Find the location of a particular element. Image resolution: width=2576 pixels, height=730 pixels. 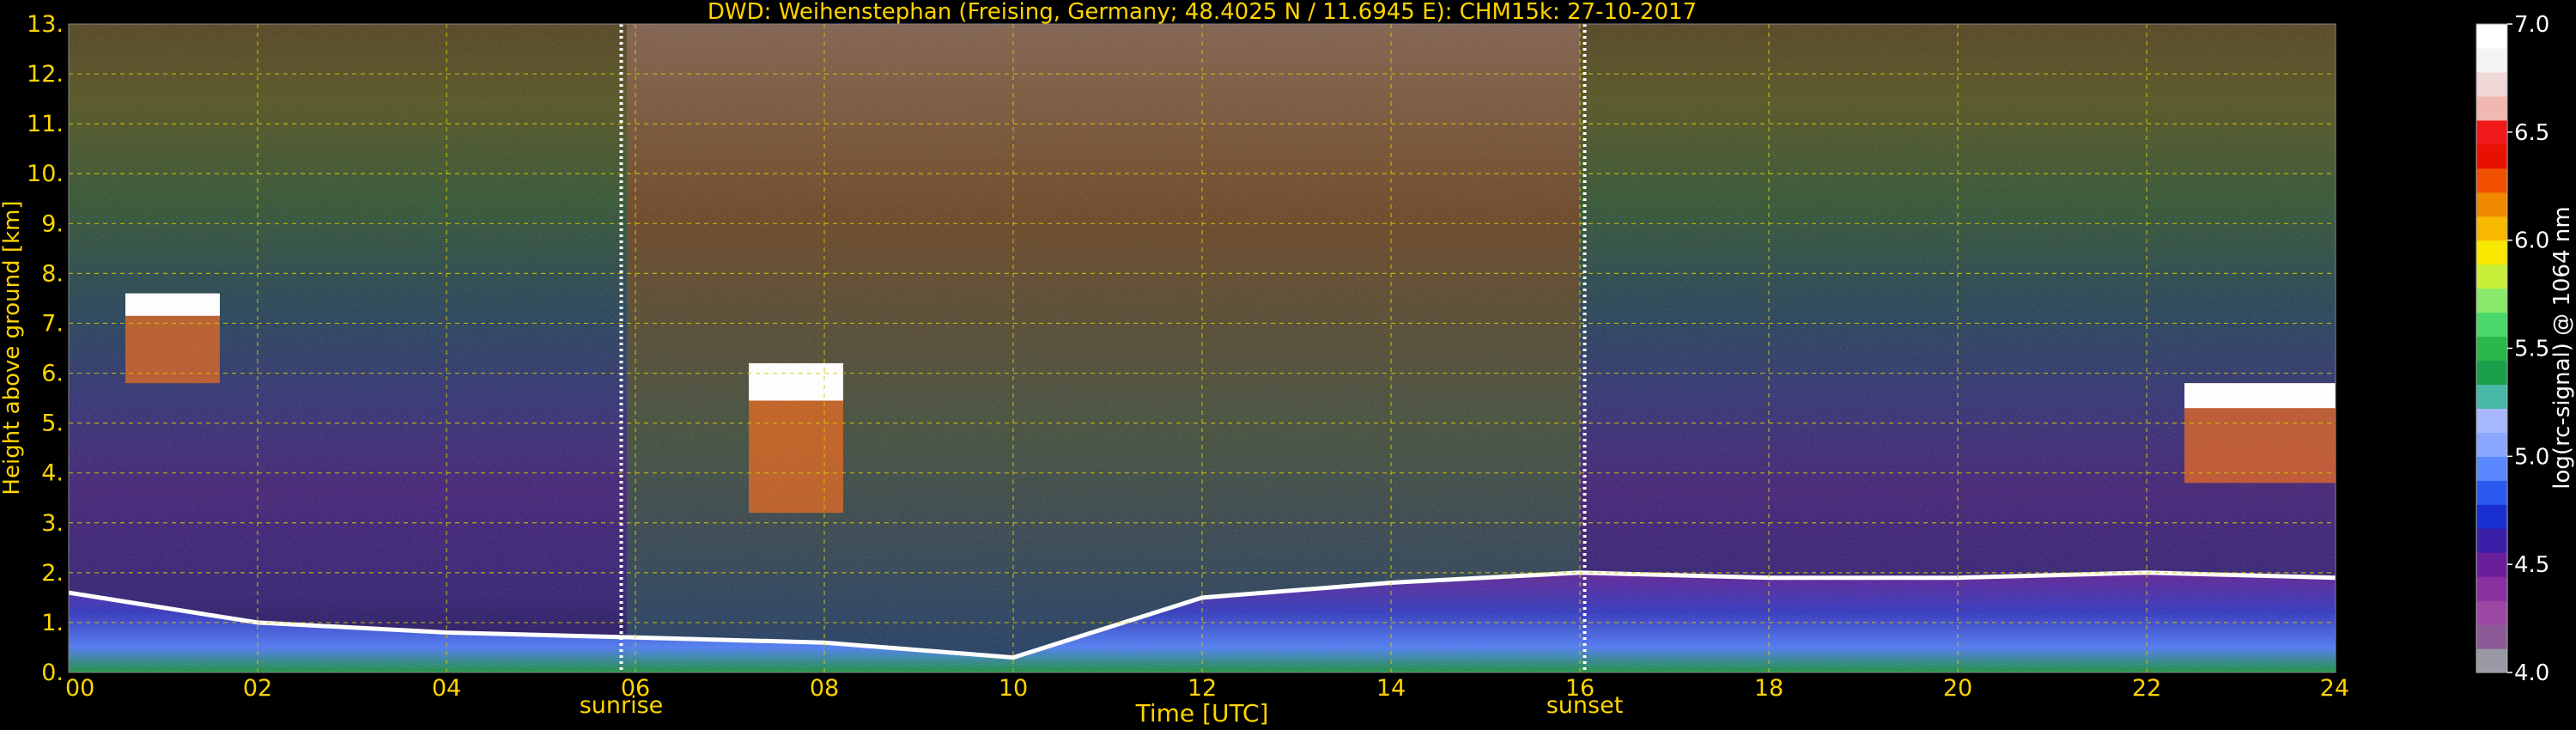

x-tick-label: 24 is located at coordinates (2334, 688).